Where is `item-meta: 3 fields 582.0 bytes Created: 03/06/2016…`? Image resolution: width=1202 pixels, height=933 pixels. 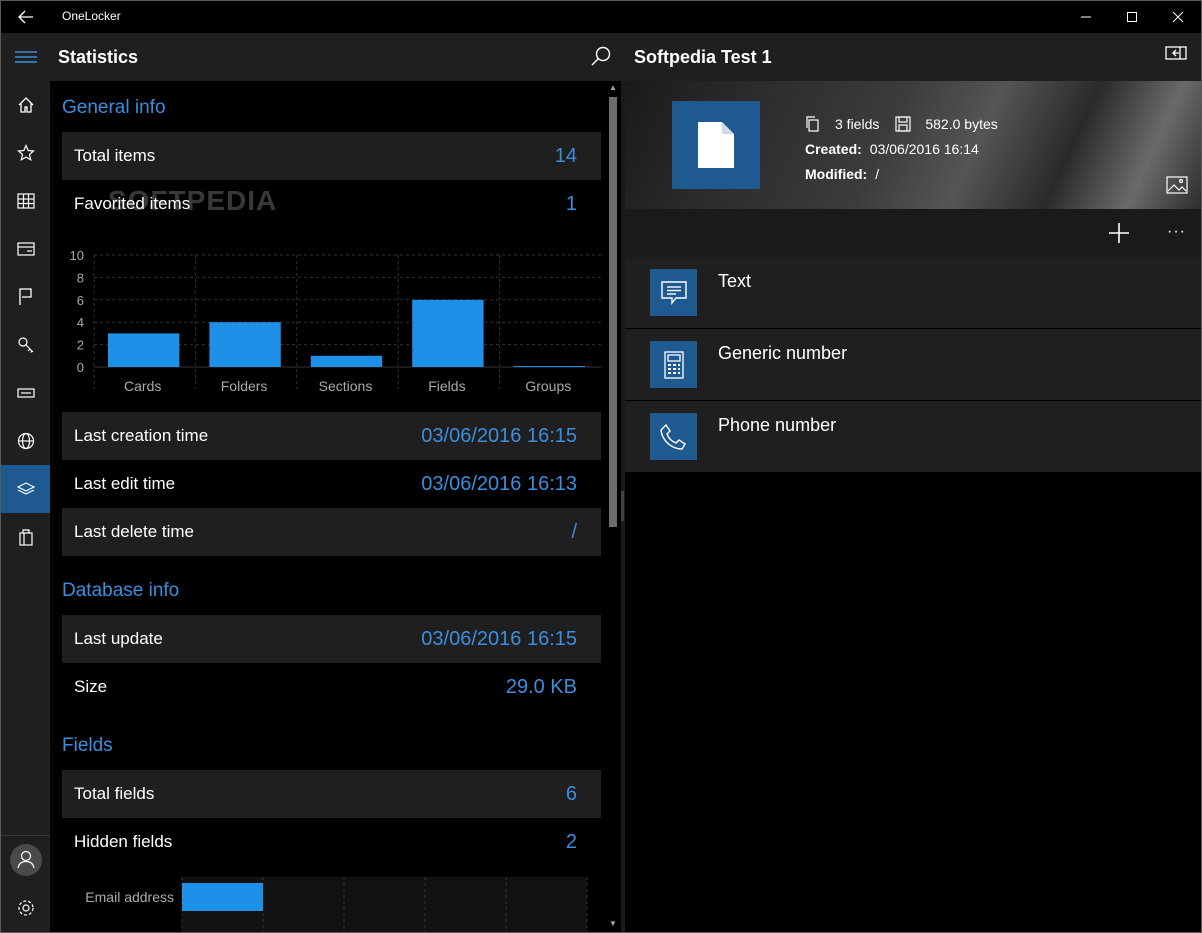 item-meta: 3 fields 582.0 bytes Created: 03/06/2016… is located at coordinates (901, 148).